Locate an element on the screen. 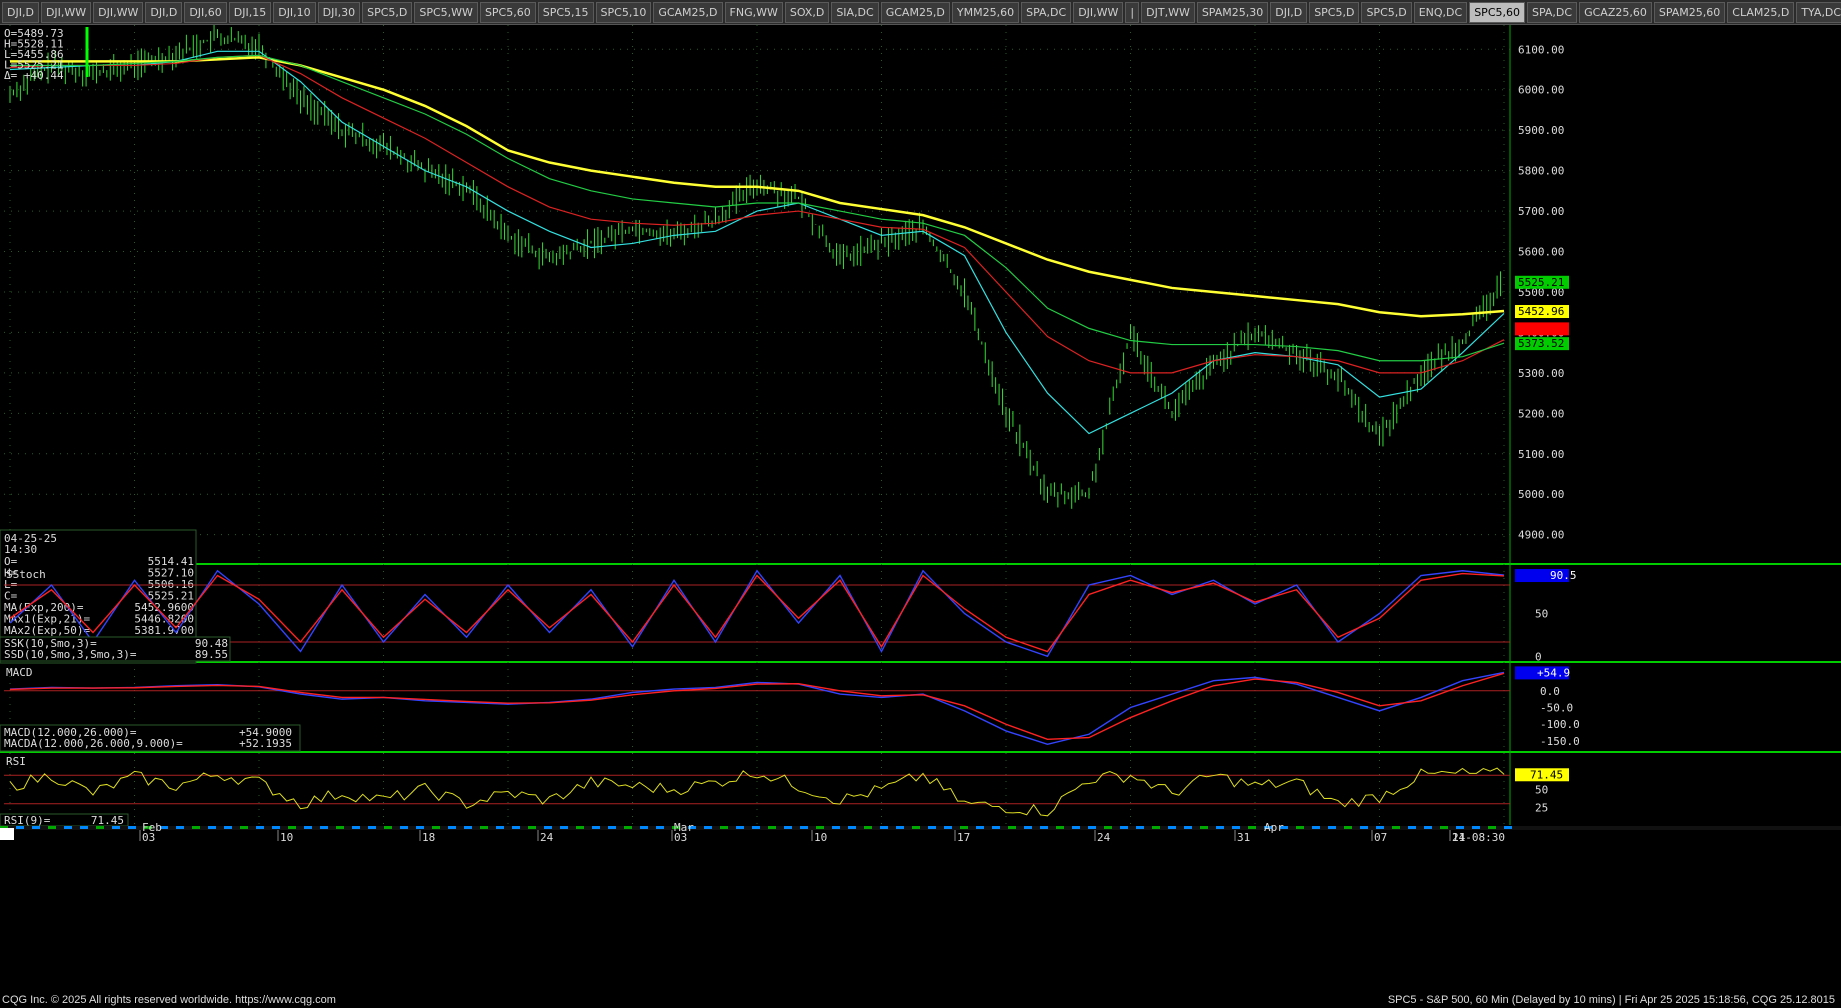  chart-tab: FNG,WW is located at coordinates (753, 12).